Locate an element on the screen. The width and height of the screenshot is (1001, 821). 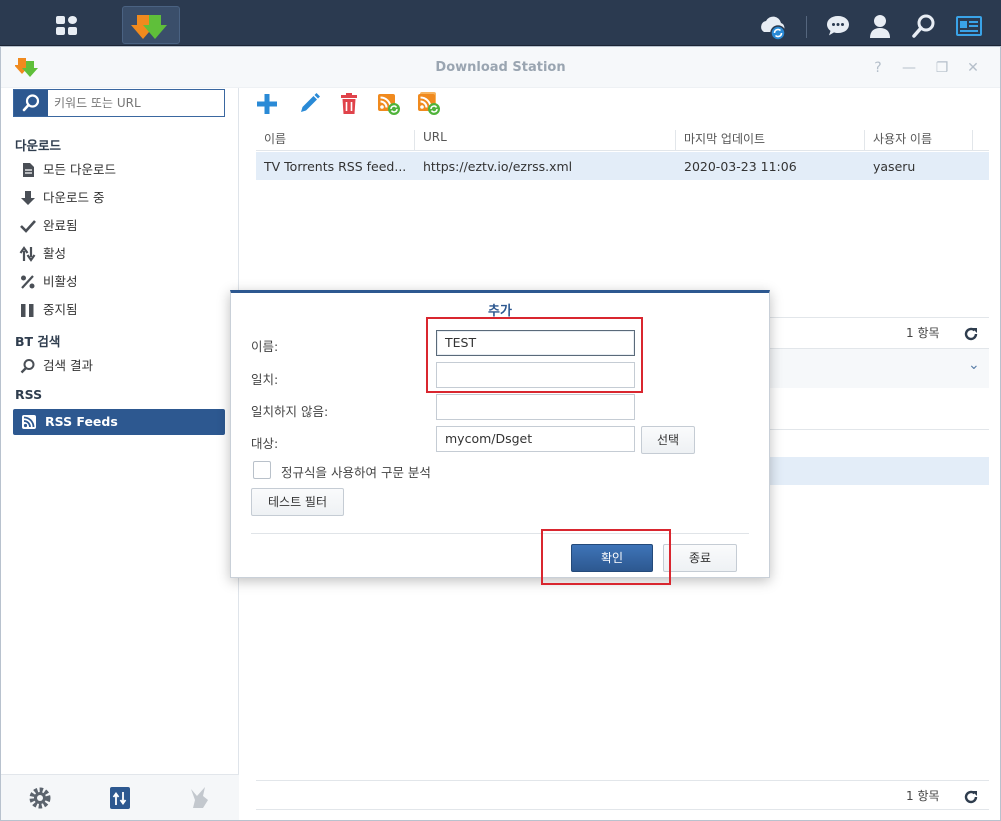
update-all-feeds-button is located at coordinates (429, 104).